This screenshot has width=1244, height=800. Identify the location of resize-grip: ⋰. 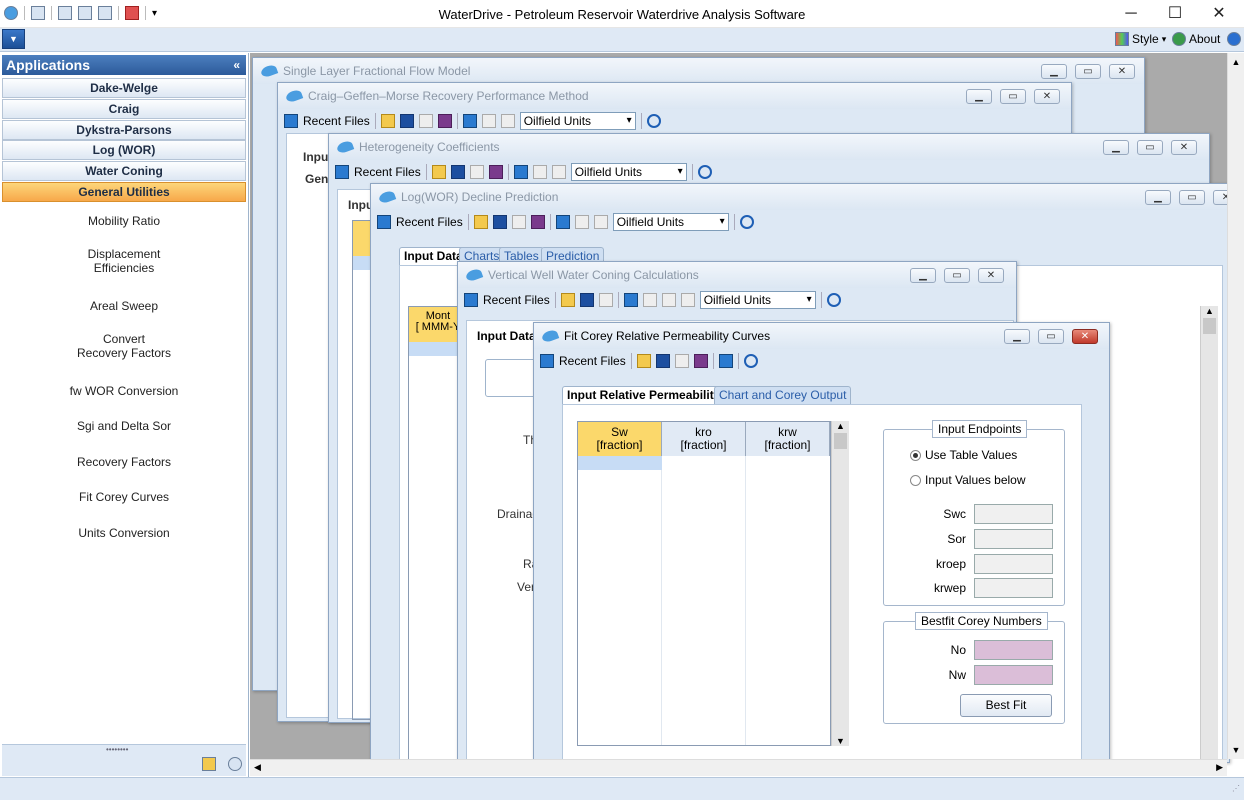
(1236, 788).